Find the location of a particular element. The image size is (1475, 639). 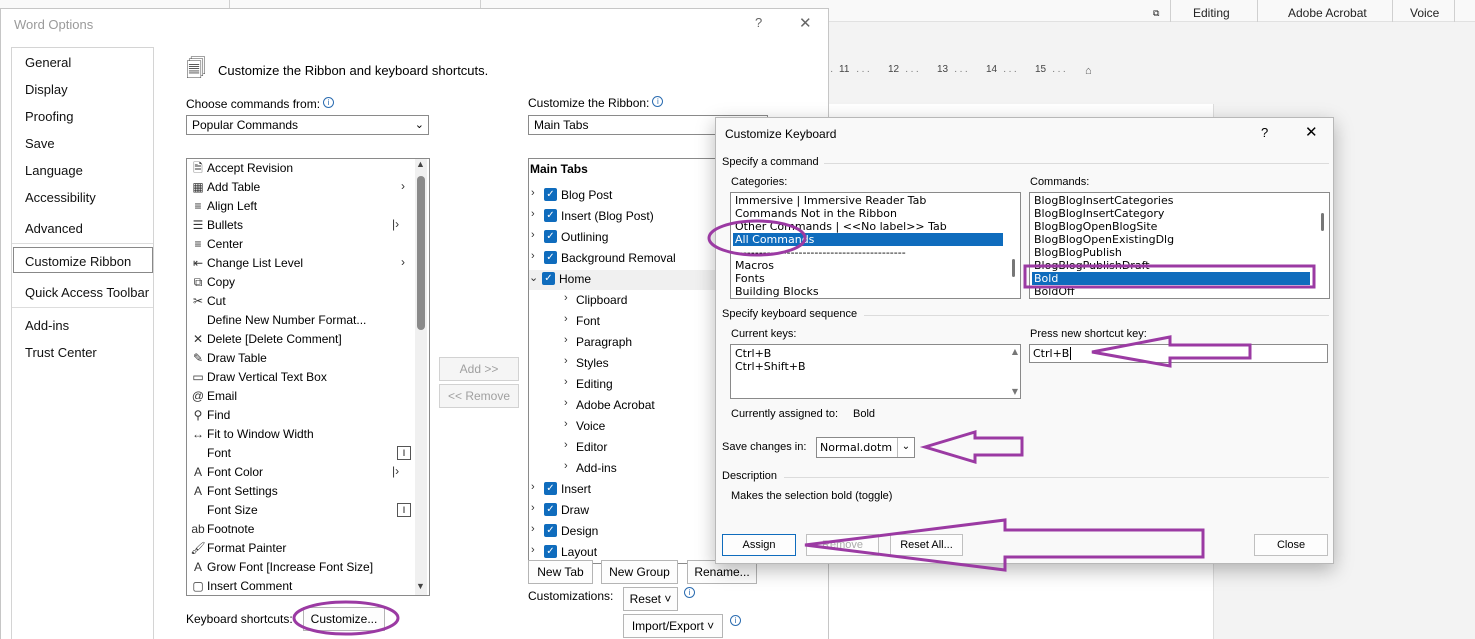

add-button: Add >> is located at coordinates (479, 369).